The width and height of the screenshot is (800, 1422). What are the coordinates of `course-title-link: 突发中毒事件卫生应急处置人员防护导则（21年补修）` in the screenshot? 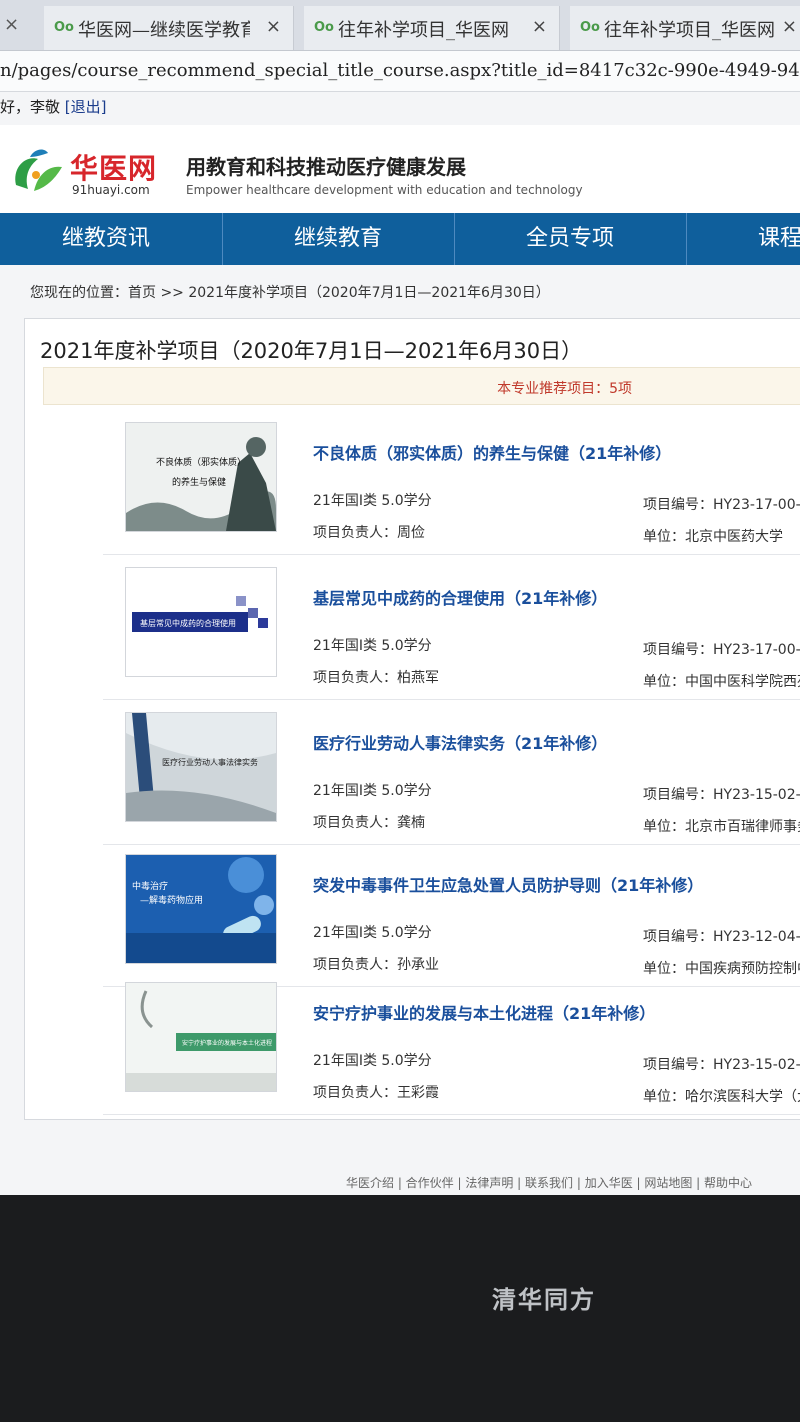 It's located at (508, 884).